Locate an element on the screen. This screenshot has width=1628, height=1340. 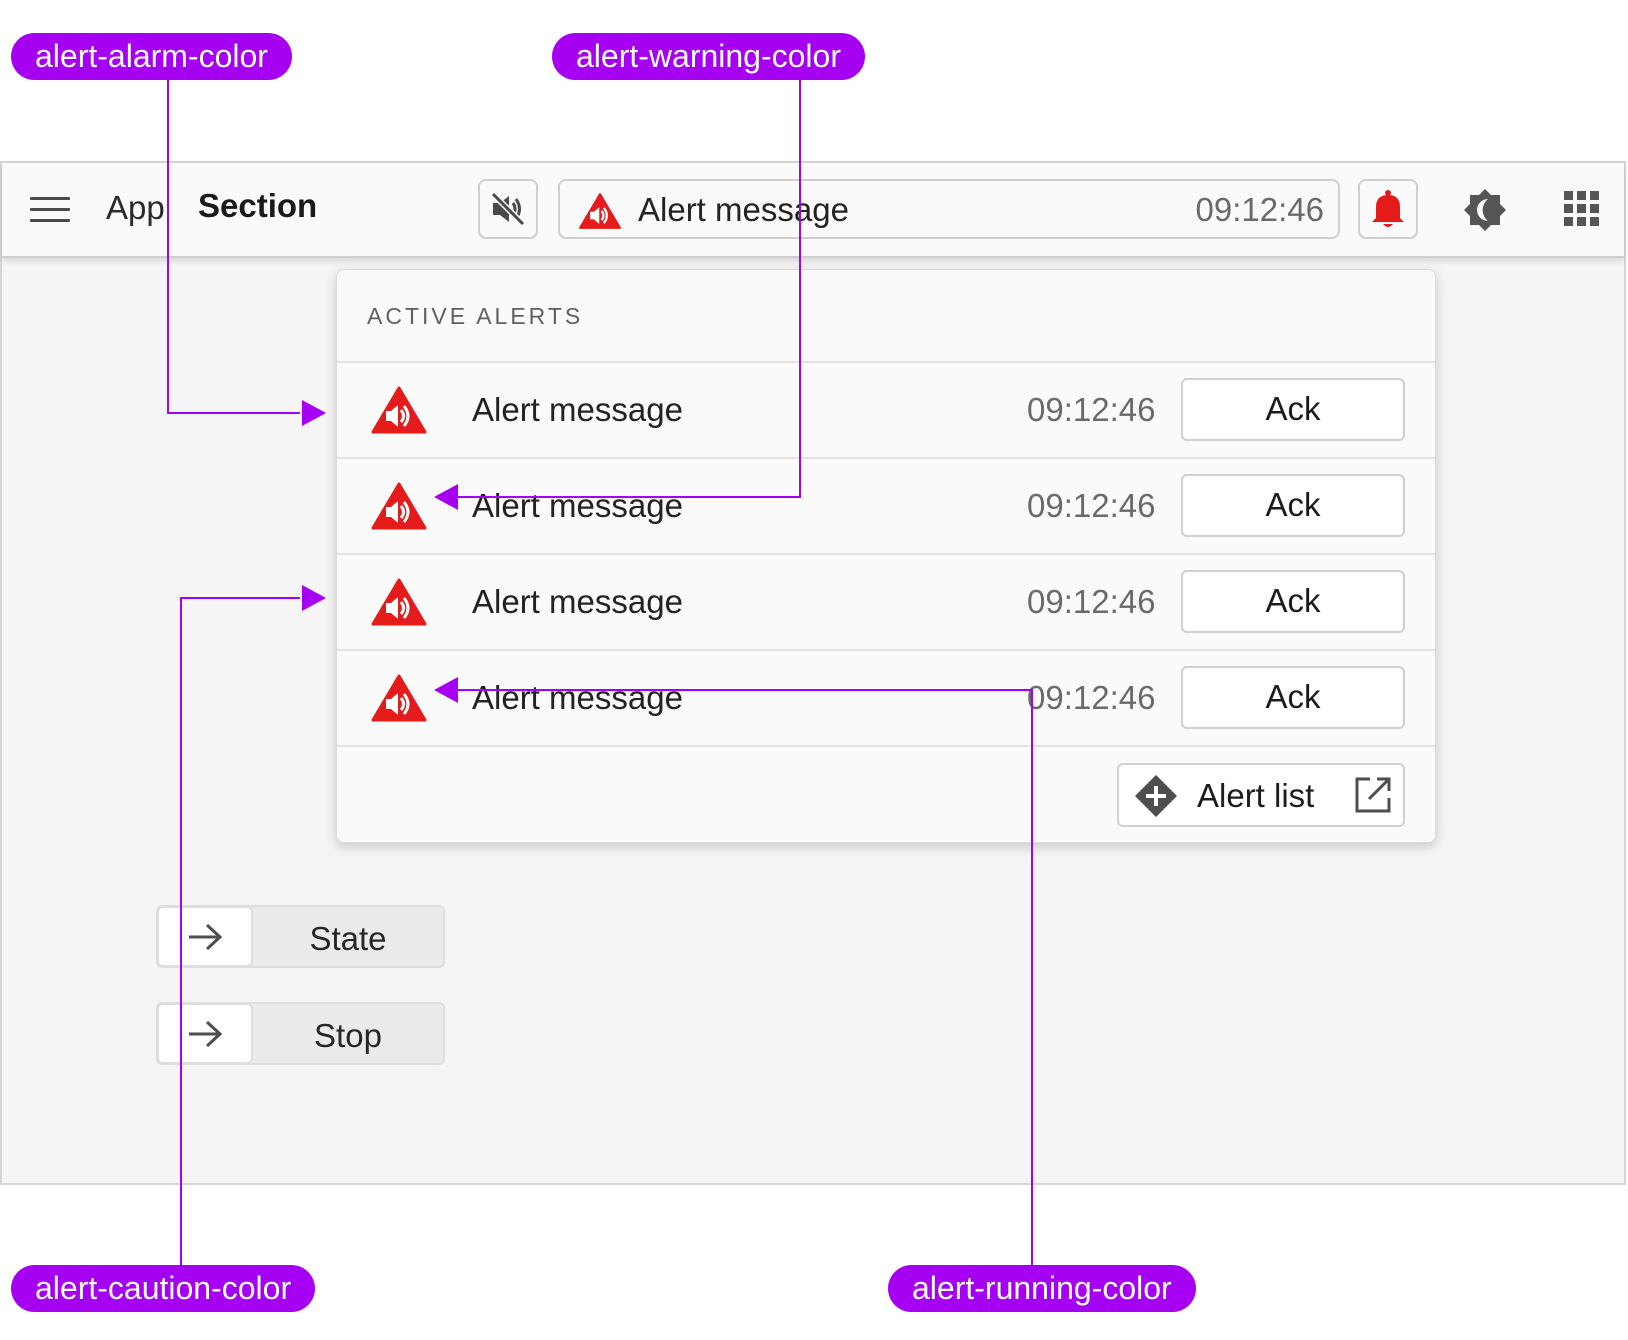
current-alert-message: Alert message is located at coordinates (743, 209).